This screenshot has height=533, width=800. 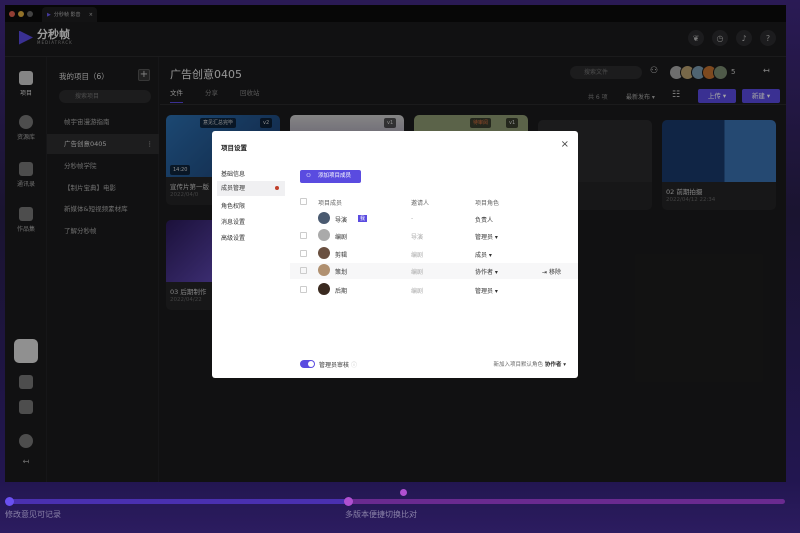 I want to click on table-row: 剪辑 编剧 成员 ▾, so click(x=435, y=254).